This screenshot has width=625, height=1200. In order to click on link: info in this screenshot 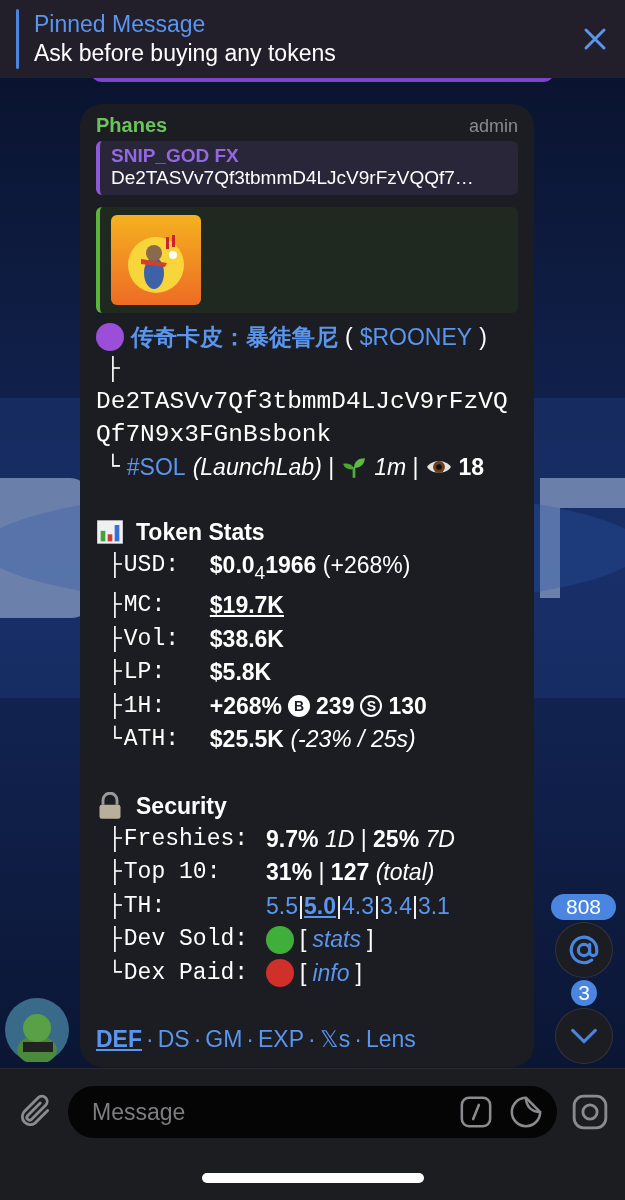, I will do `click(331, 973)`.